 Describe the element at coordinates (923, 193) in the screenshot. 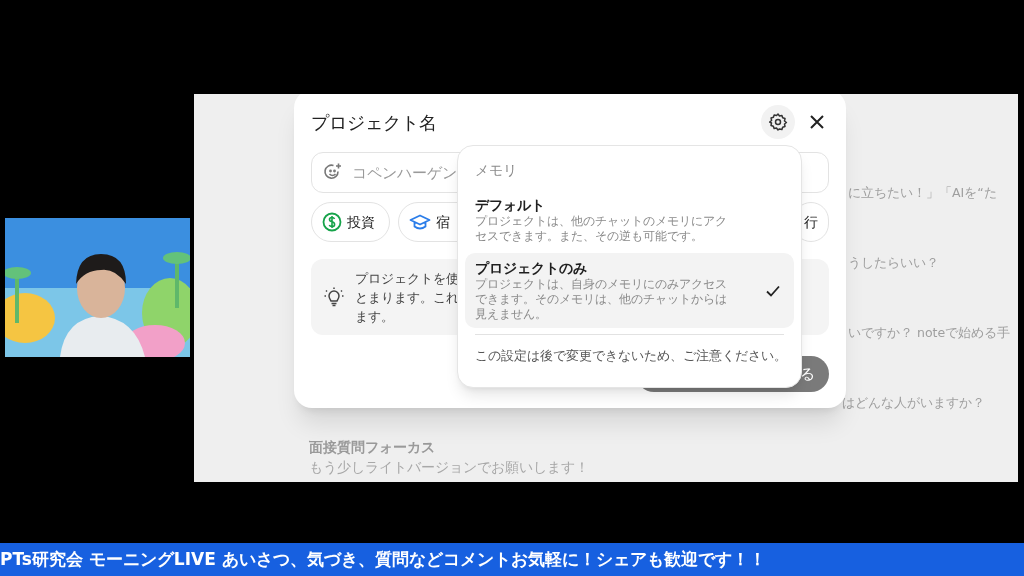

I see `chat-title: に立ちたい！」「AIを“た` at that location.